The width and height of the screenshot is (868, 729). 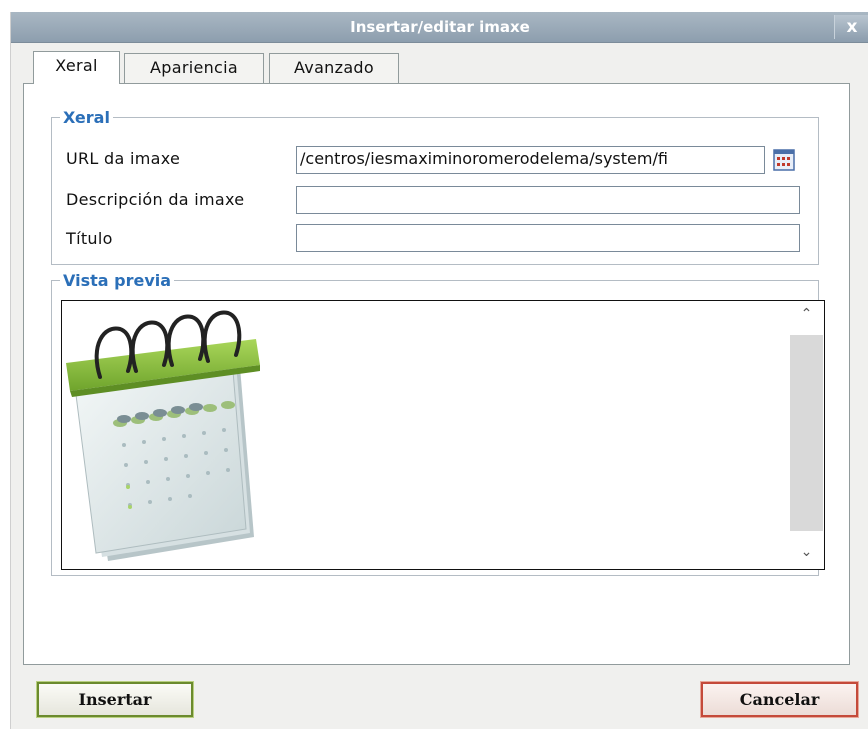 I want to click on tab-apariencia-label: Apariencia, so click(x=194, y=67).